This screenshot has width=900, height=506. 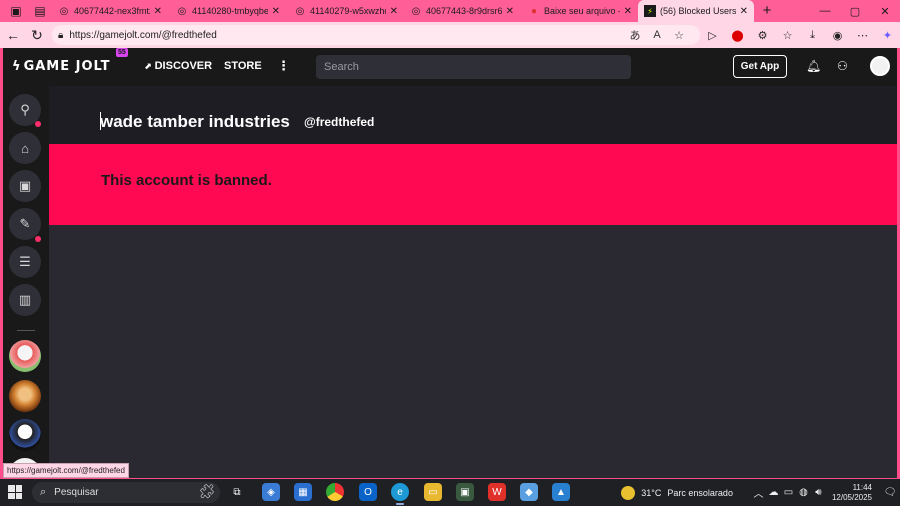 I want to click on nav-discover-link: ⬈ DISCOVER, so click(x=178, y=66).